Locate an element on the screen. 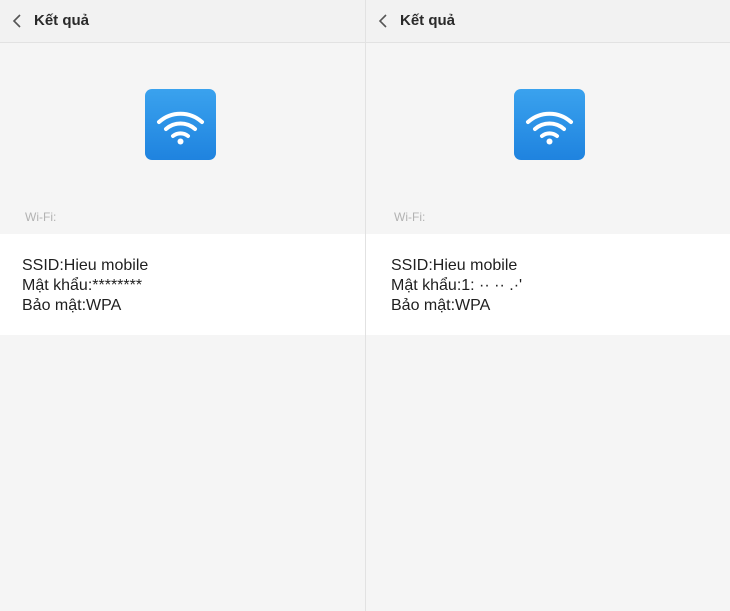 The width and height of the screenshot is (730, 611). password-text: Mật khẩu:1: ·· ·· .·' is located at coordinates (457, 285).